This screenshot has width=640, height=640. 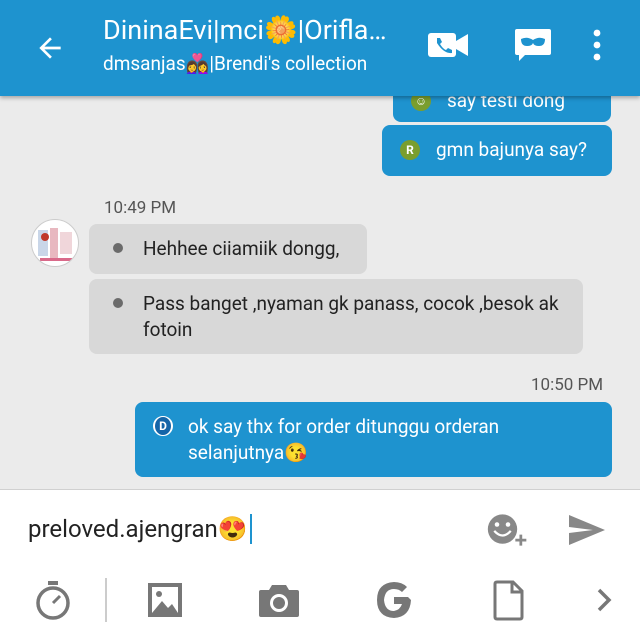 I want to click on chat-title: DininaEvi|mci🌼|Oriflame, so click(x=253, y=30).